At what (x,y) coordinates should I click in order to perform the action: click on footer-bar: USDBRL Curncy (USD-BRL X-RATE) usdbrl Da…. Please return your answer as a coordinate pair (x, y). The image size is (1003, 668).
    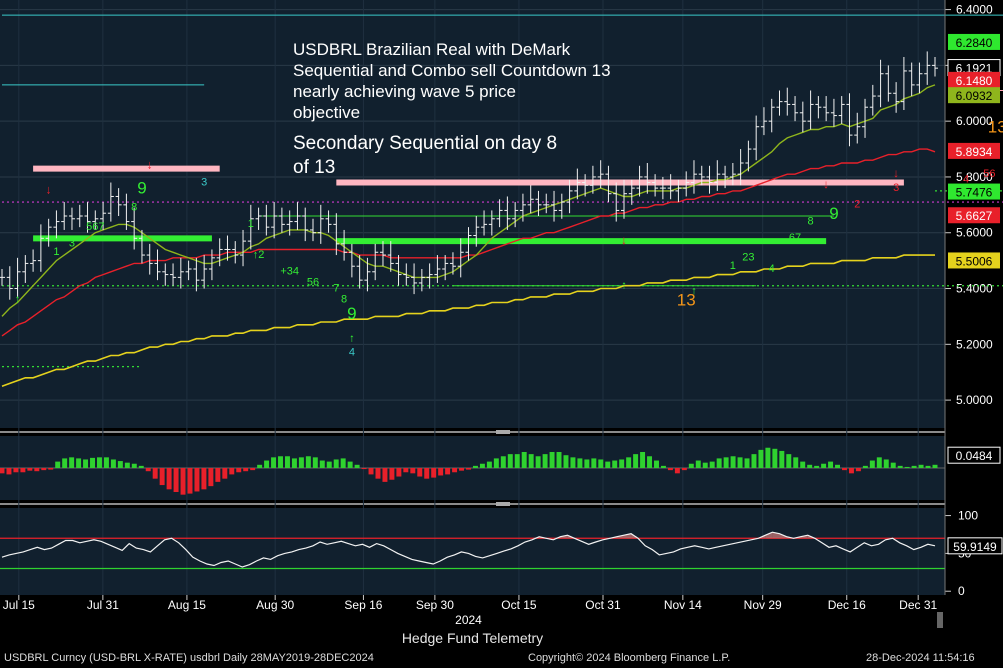
    Looking at the image, I should click on (501, 659).